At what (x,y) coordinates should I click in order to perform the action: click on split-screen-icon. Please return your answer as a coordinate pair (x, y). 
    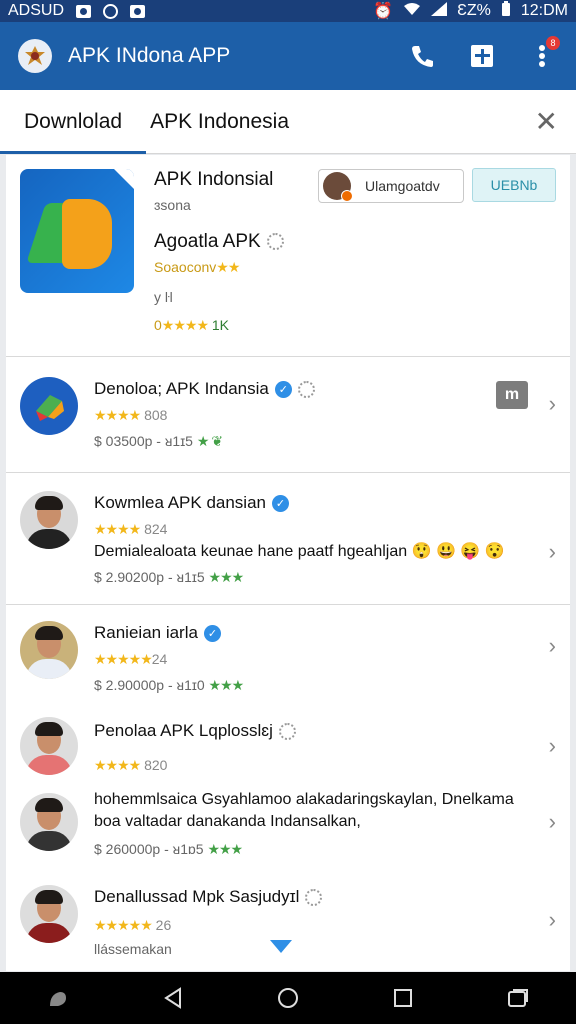
    Looking at the image, I should click on (518, 998).